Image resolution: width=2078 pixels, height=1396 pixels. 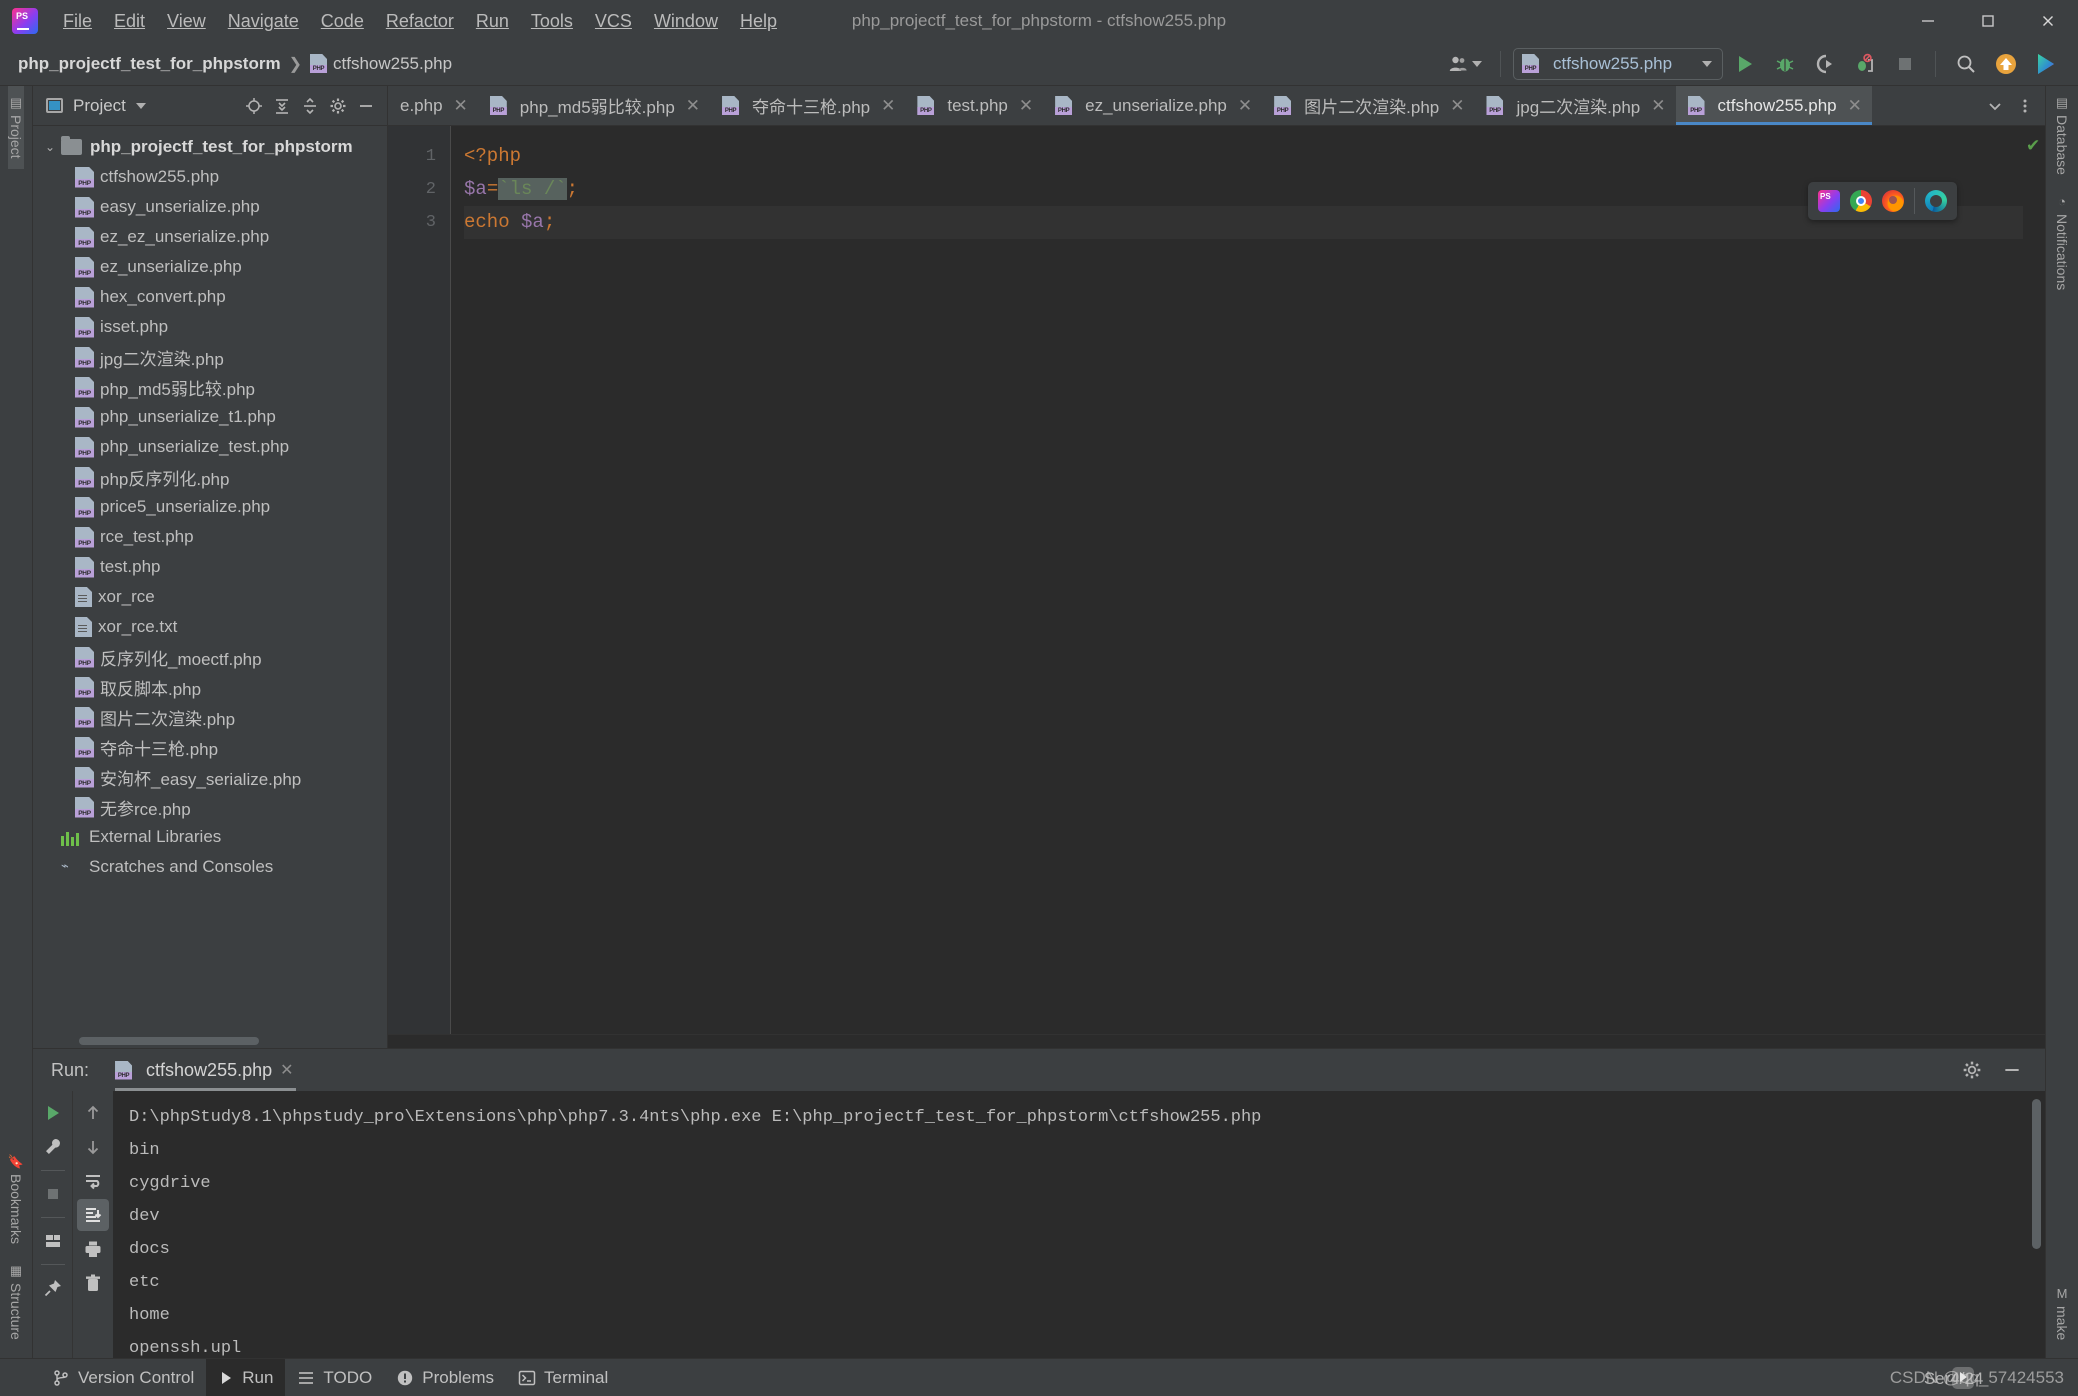 I want to click on tree-item: ⌄ php_projectf_test_for_phpstorm, so click(x=210, y=147).